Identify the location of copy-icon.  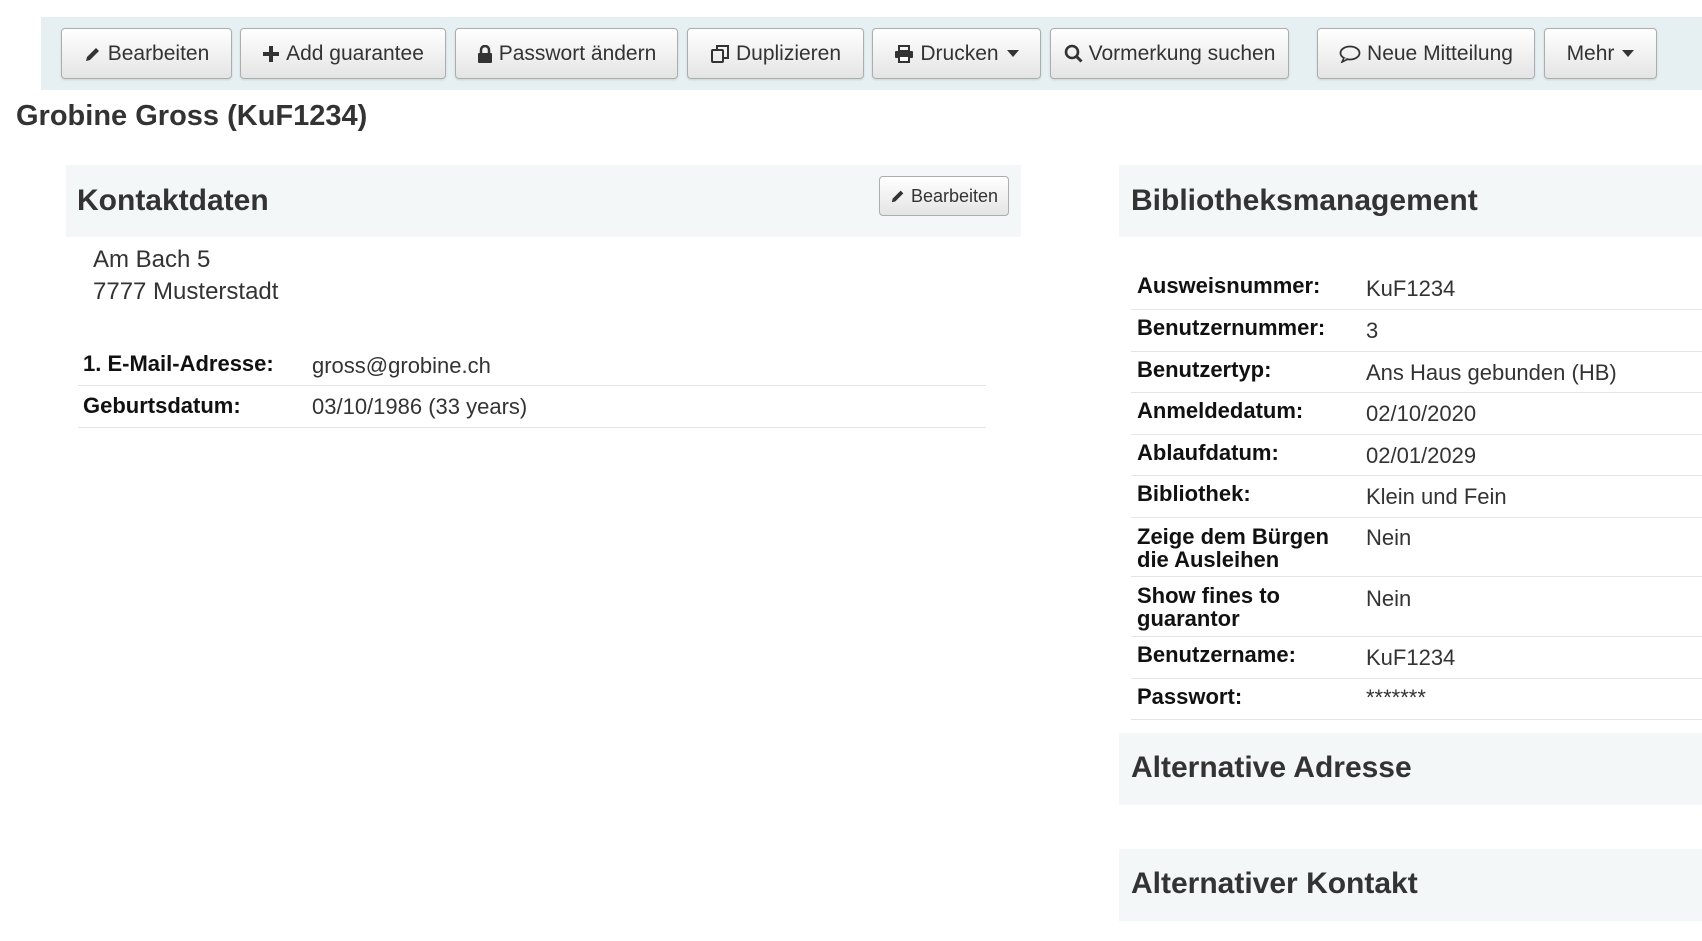
(720, 54).